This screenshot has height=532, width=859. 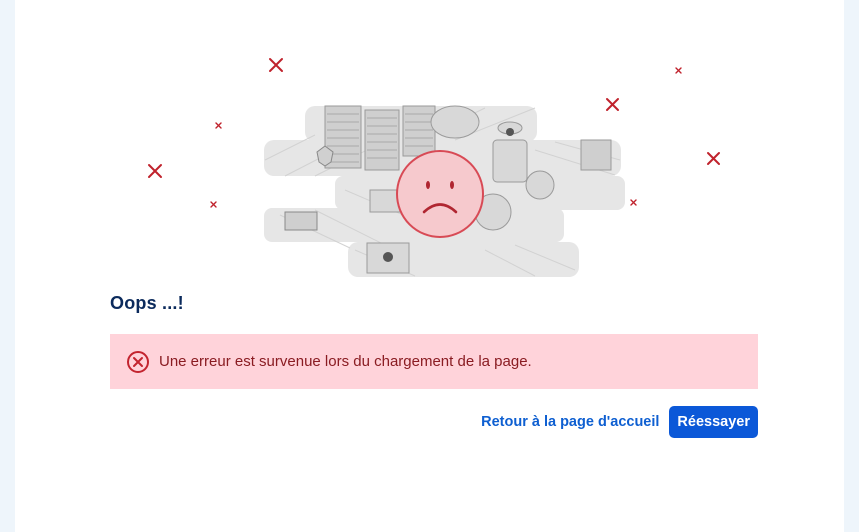 I want to click on retry-button: Réessayer, so click(x=713, y=422).